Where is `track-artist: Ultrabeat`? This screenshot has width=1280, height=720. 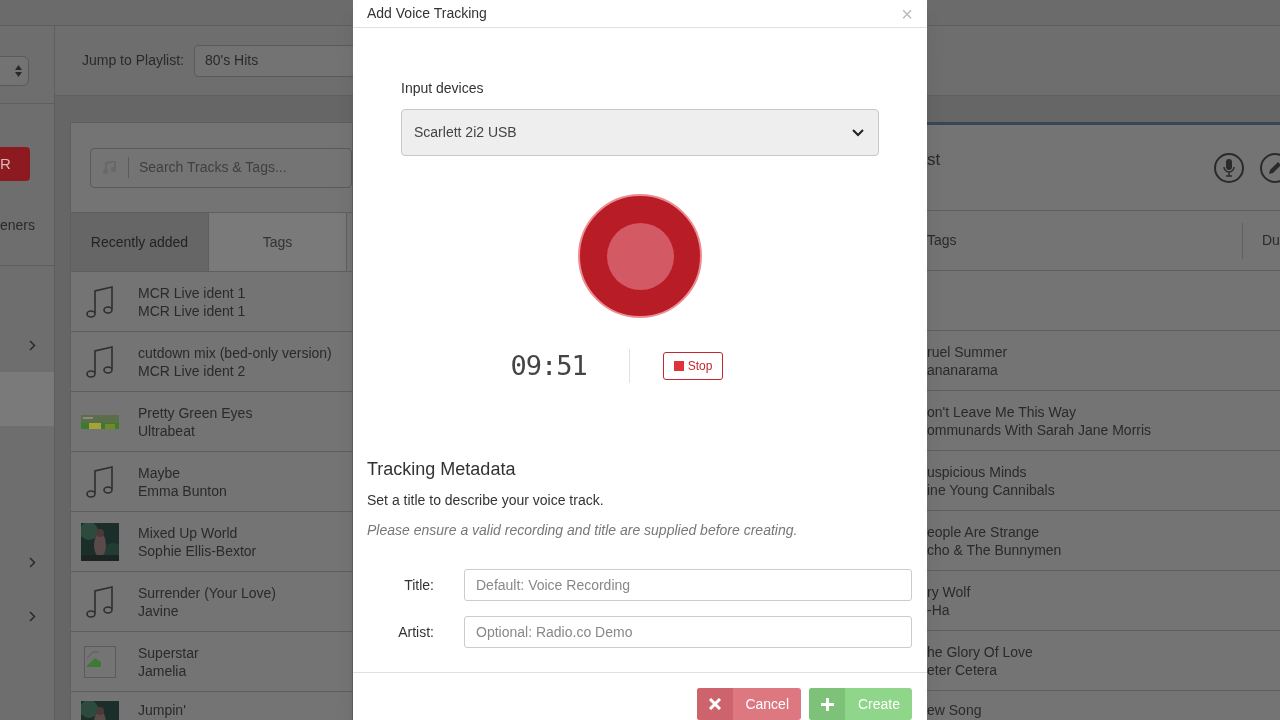
track-artist: Ultrabeat is located at coordinates (167, 430).